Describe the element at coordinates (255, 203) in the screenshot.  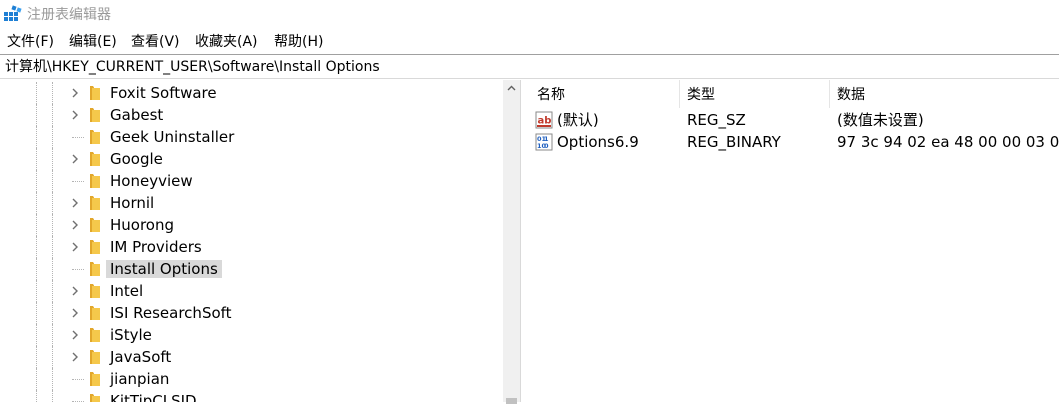
I see `tree-item: Hornil` at that location.